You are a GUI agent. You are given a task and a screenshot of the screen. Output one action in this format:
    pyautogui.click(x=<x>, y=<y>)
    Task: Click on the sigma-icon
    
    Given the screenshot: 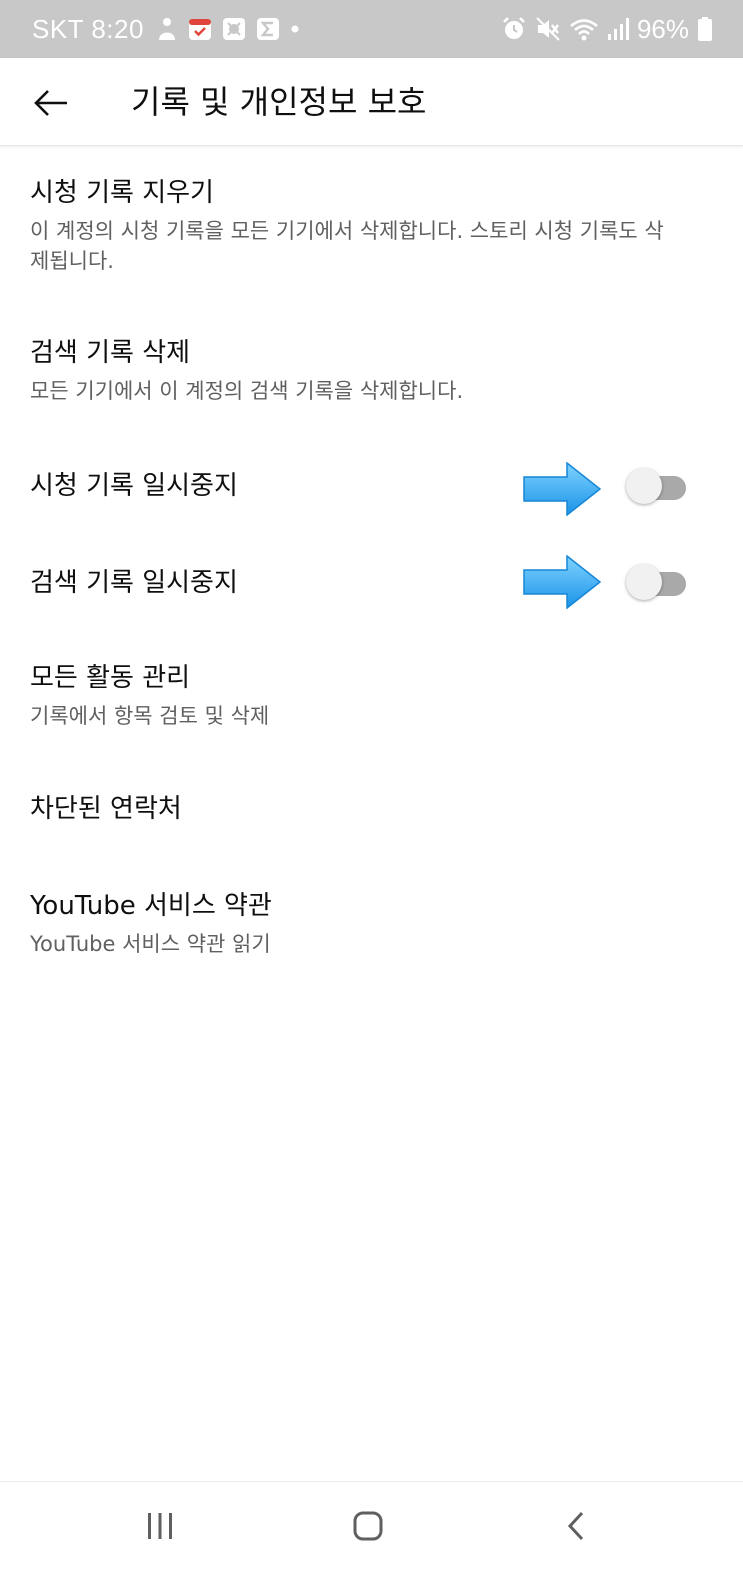 What is the action you would take?
    pyautogui.click(x=268, y=29)
    